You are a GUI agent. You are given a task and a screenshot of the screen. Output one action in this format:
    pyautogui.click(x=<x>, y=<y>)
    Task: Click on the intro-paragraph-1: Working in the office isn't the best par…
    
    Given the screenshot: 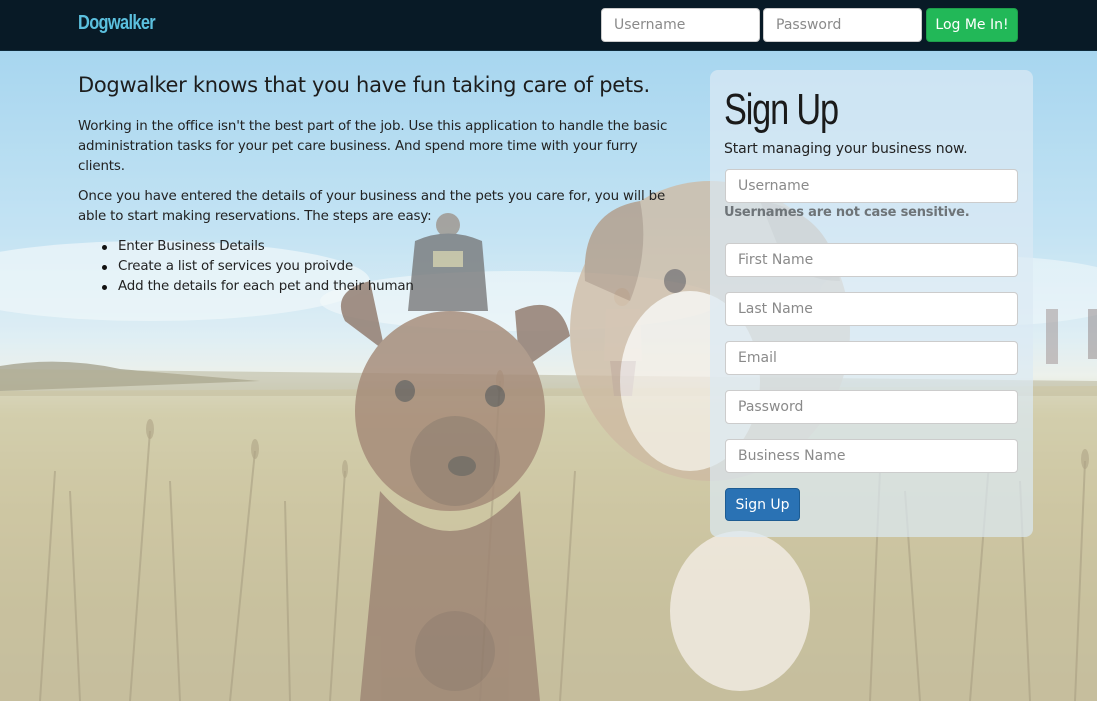 What is the action you would take?
    pyautogui.click(x=373, y=146)
    